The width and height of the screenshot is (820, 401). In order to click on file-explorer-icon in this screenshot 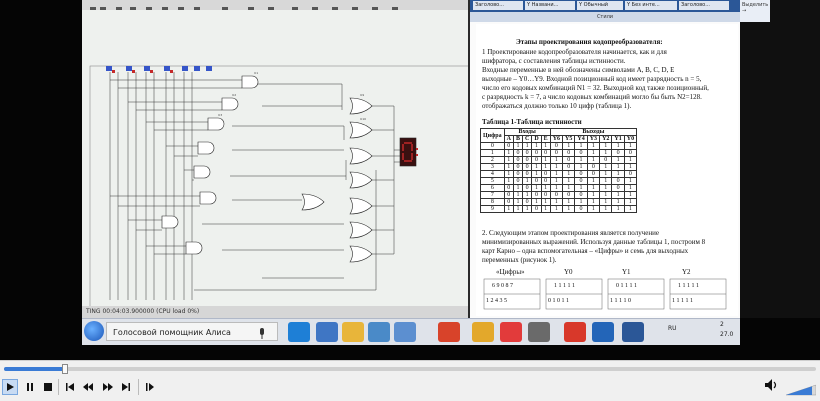, I will do `click(353, 332)`.